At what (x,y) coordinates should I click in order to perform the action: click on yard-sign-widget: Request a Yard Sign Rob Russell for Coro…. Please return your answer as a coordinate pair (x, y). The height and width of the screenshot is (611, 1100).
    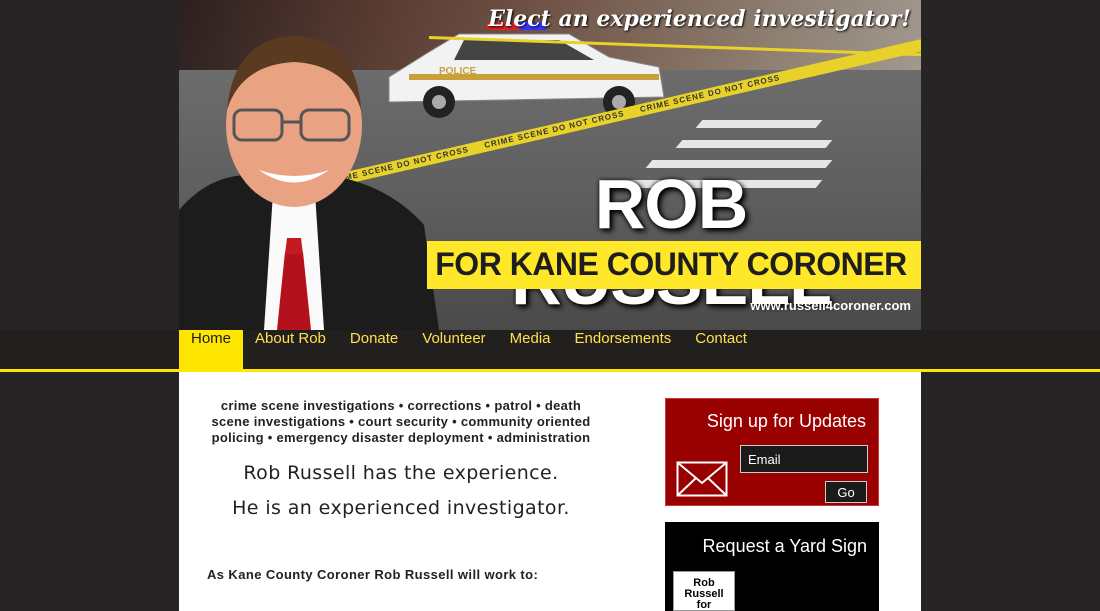
    Looking at the image, I should click on (772, 566).